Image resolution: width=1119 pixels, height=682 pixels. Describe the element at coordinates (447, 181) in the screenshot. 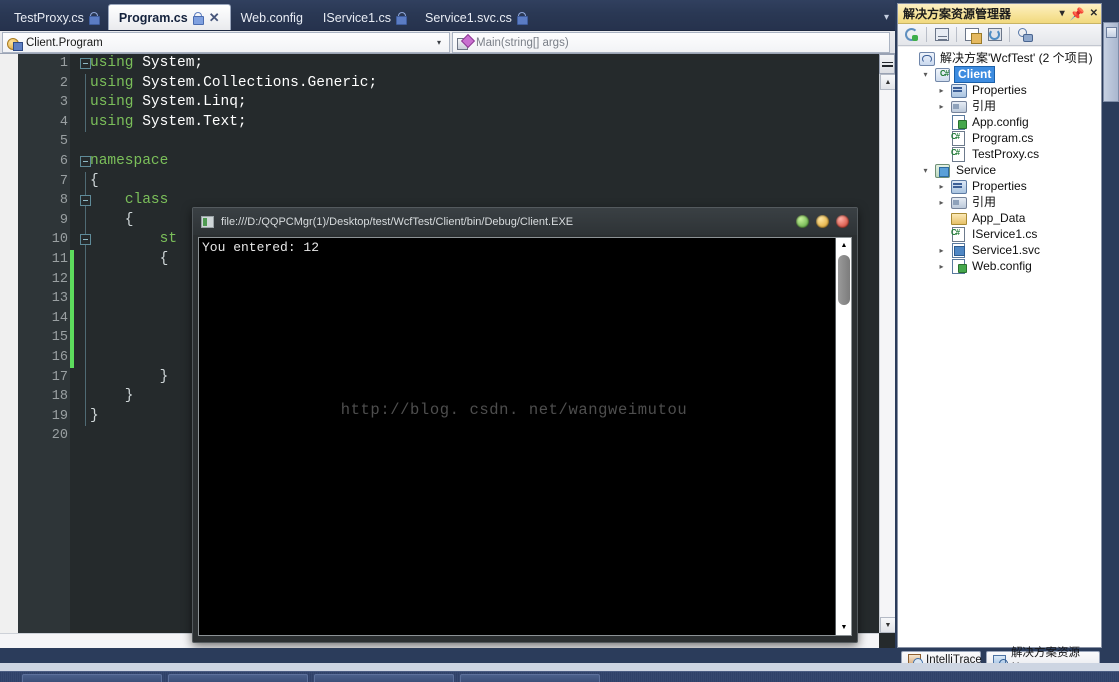

I see `code-line: 7{` at that location.